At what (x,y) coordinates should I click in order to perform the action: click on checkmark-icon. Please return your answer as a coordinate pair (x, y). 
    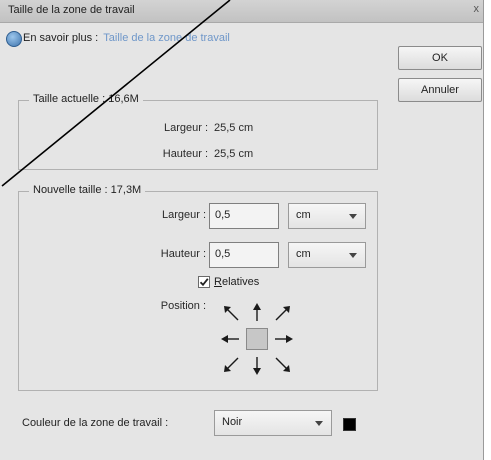
    Looking at the image, I should click on (204, 282).